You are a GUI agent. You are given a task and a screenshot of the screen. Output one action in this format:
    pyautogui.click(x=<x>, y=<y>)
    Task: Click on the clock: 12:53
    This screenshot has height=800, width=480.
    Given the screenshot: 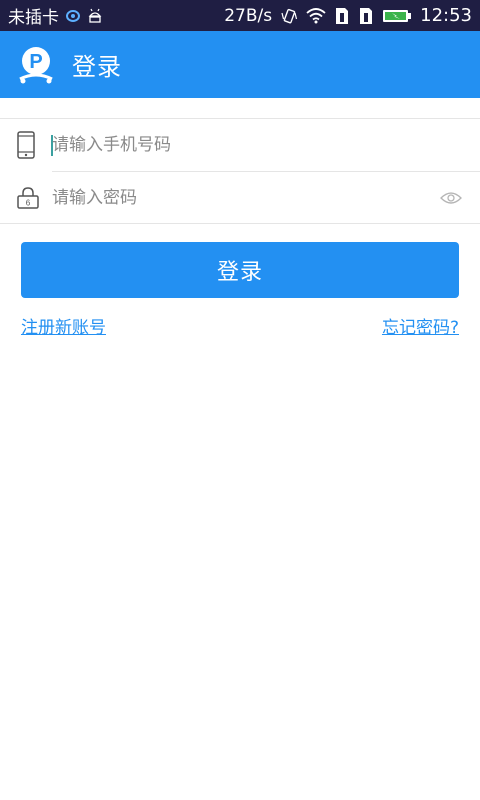 What is the action you would take?
    pyautogui.click(x=446, y=15)
    